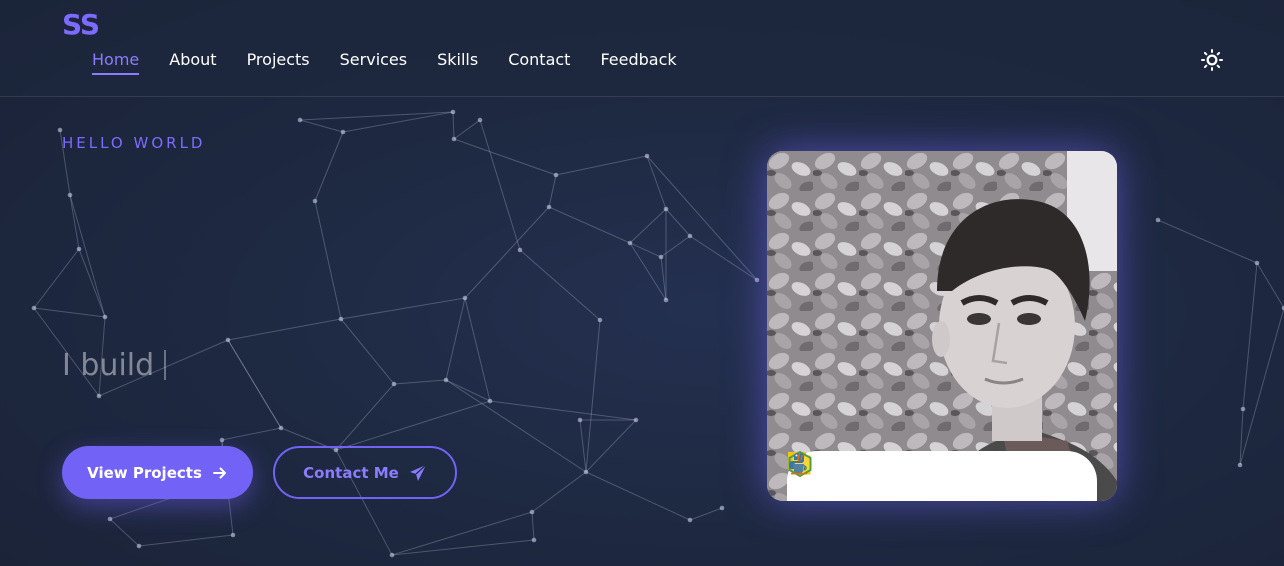 The image size is (1284, 566). Describe the element at coordinates (81, 25) in the screenshot. I see `logo: SS` at that location.